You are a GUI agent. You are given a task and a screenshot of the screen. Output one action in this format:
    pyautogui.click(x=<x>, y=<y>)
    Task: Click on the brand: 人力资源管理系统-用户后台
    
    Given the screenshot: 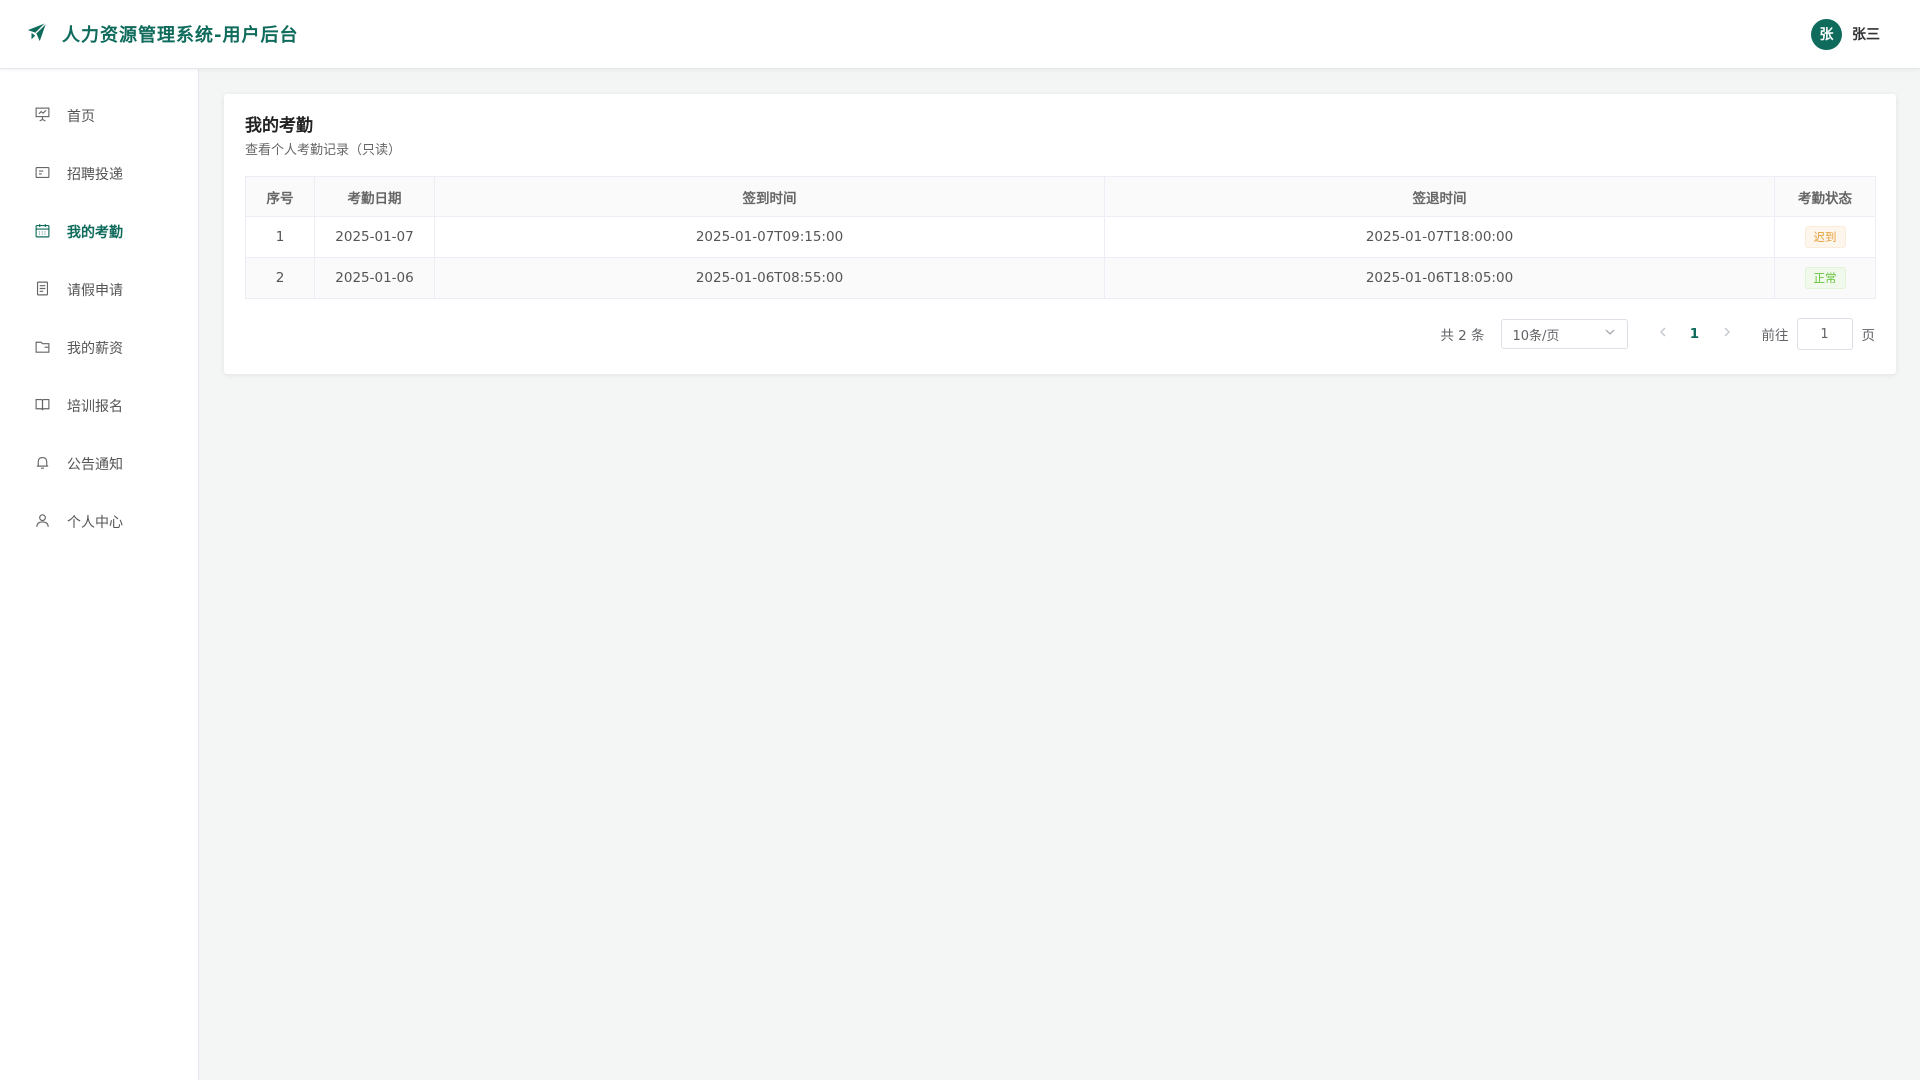 What is the action you would take?
    pyautogui.click(x=162, y=34)
    